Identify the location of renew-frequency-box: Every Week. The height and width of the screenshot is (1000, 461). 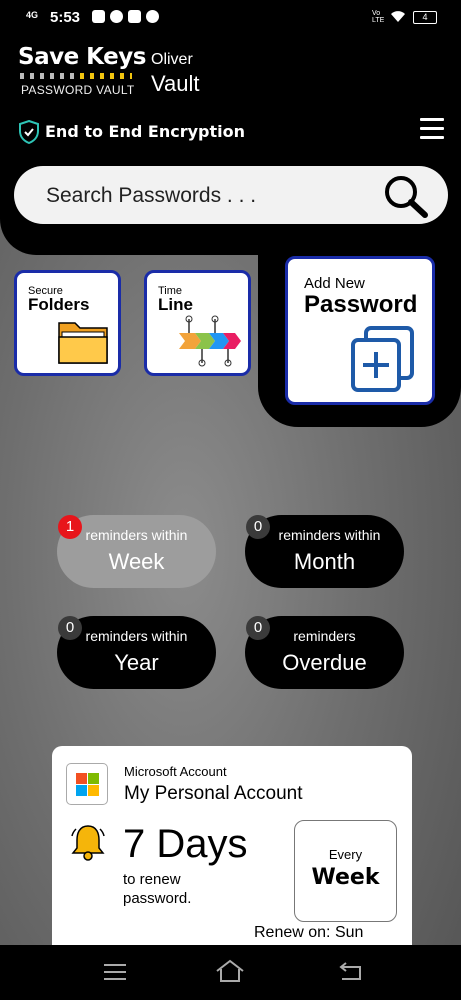
(345, 871).